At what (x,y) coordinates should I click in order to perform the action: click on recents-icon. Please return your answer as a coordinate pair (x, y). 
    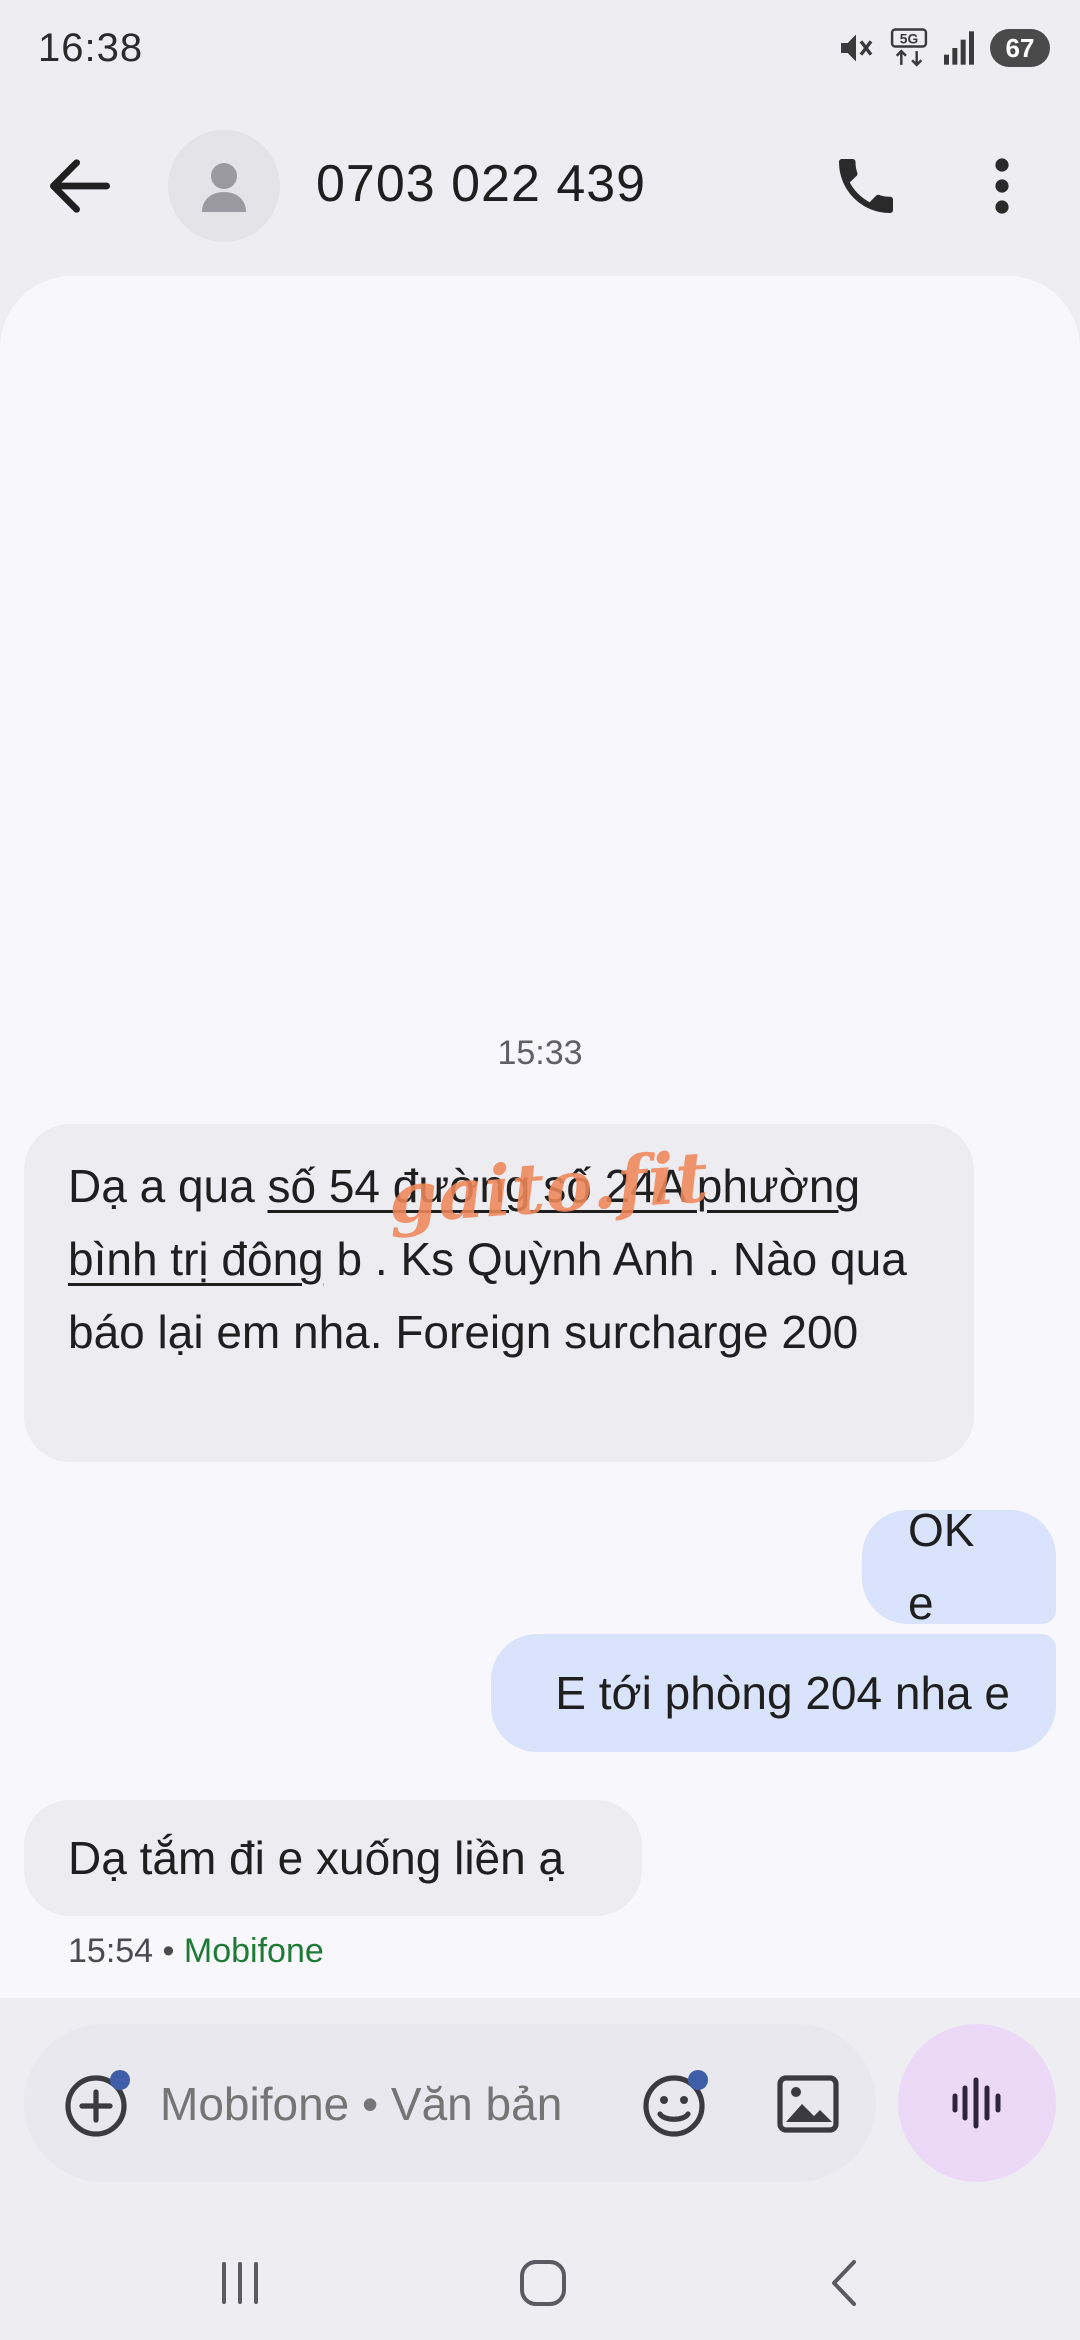
    Looking at the image, I should click on (245, 2283).